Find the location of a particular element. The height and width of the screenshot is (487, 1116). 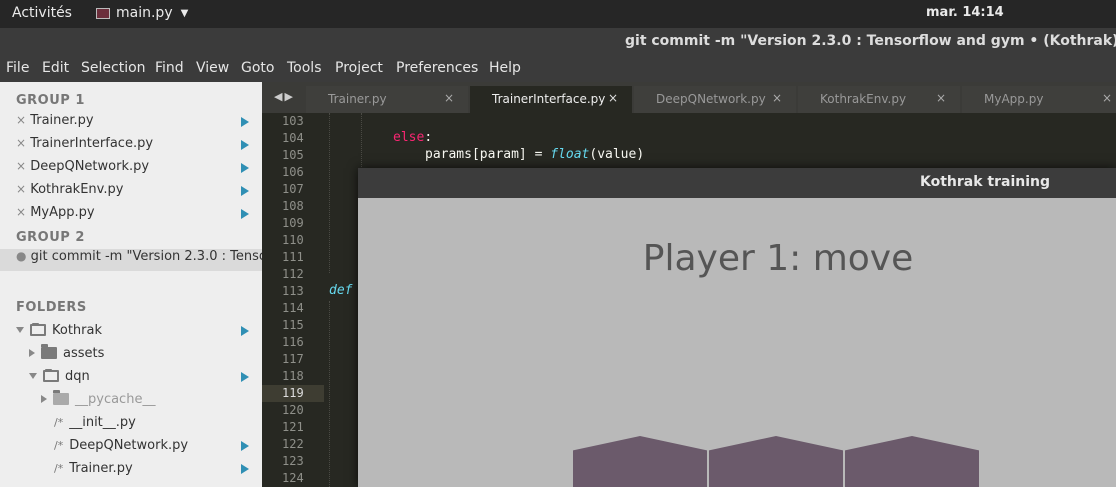

tab-label: TrainerInterface.py is located at coordinates (549, 99).